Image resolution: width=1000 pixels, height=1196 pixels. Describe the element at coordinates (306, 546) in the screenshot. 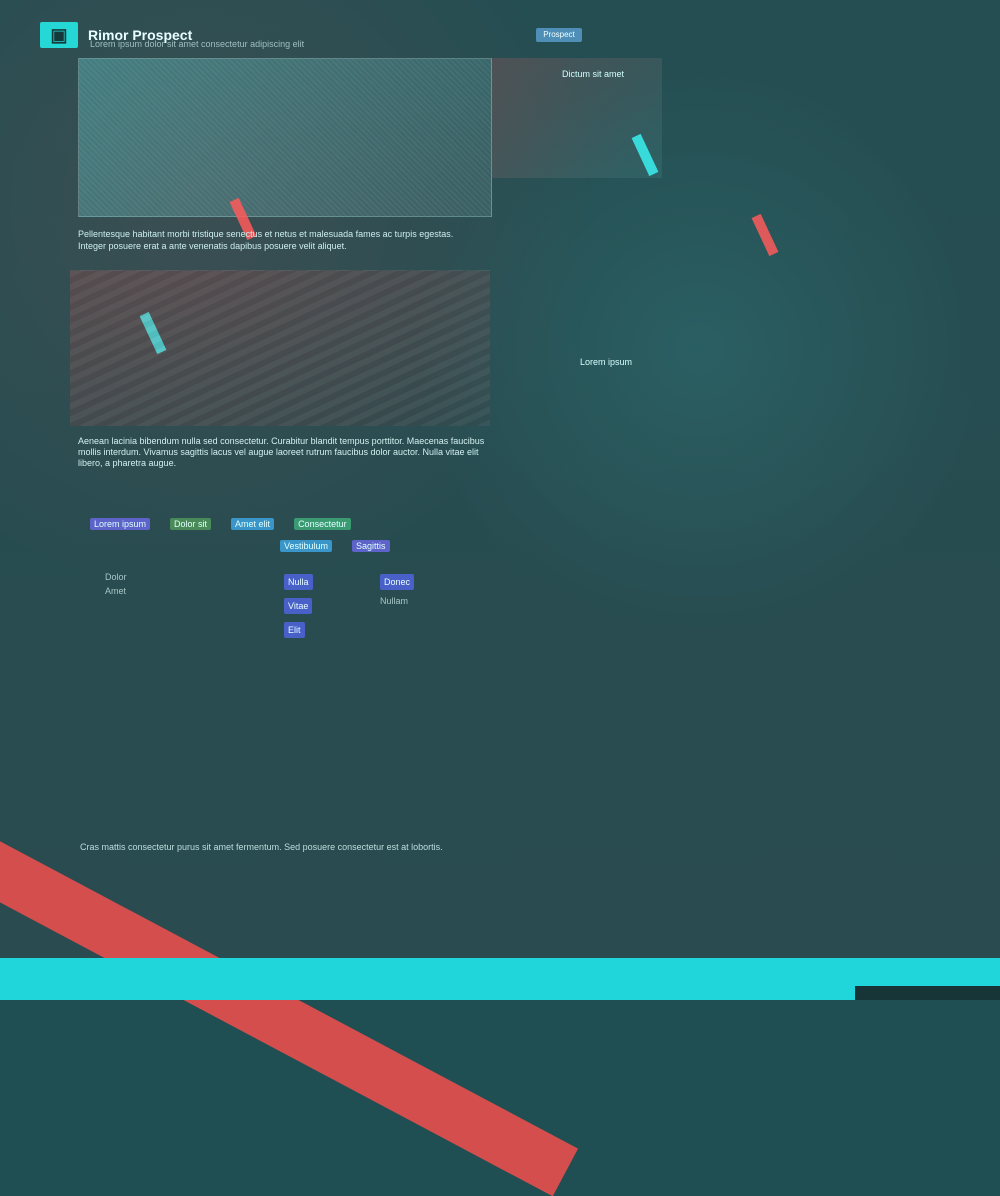

I see `tag: Vestibulum` at that location.